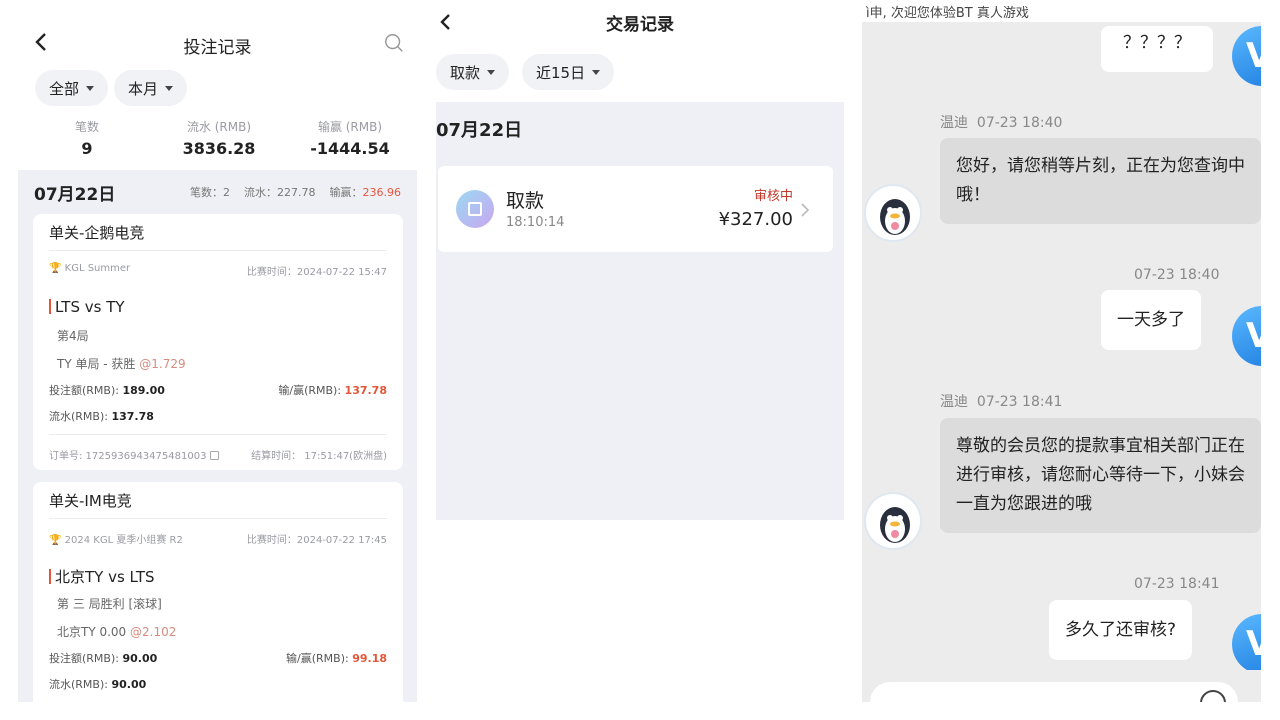  What do you see at coordinates (369, 658) in the screenshot?
I see `bet-result-value: 99.18` at bounding box center [369, 658].